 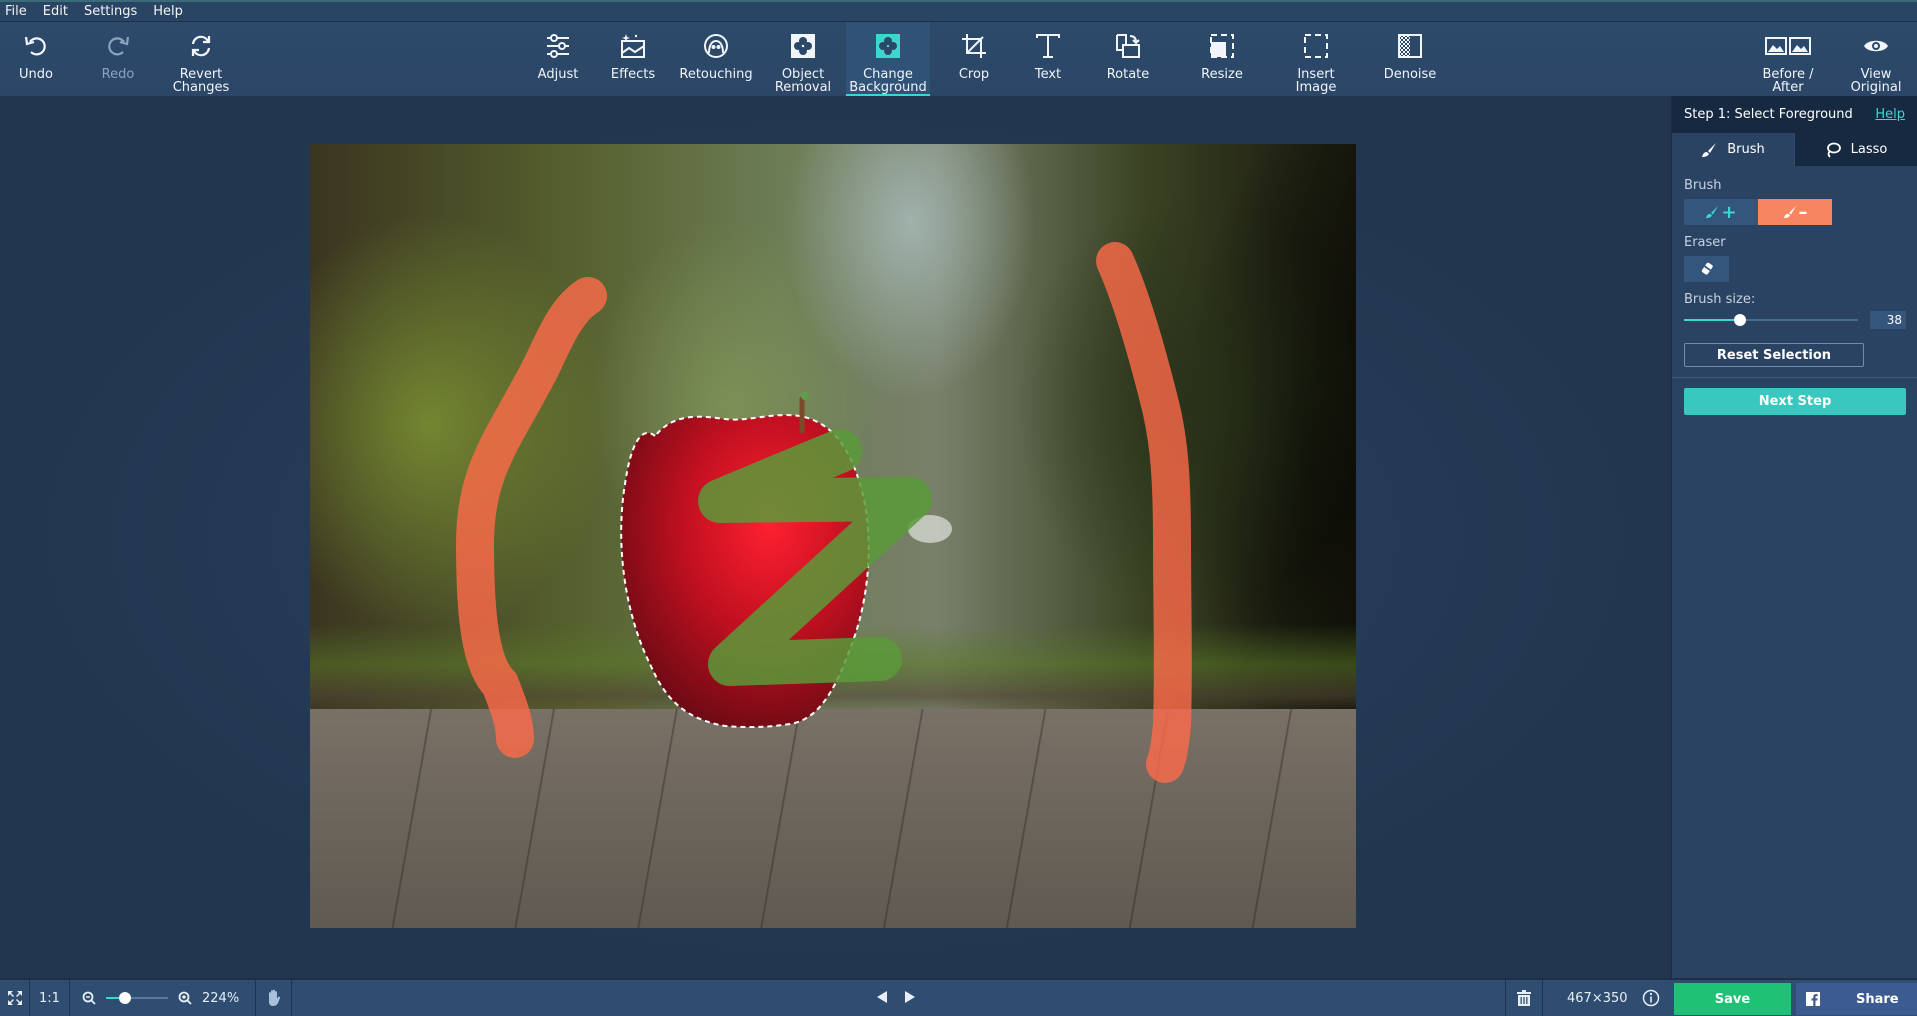 I want to click on toolbar: Undo Redo Revert Changes Adjust Effects, so click(x=958, y=59).